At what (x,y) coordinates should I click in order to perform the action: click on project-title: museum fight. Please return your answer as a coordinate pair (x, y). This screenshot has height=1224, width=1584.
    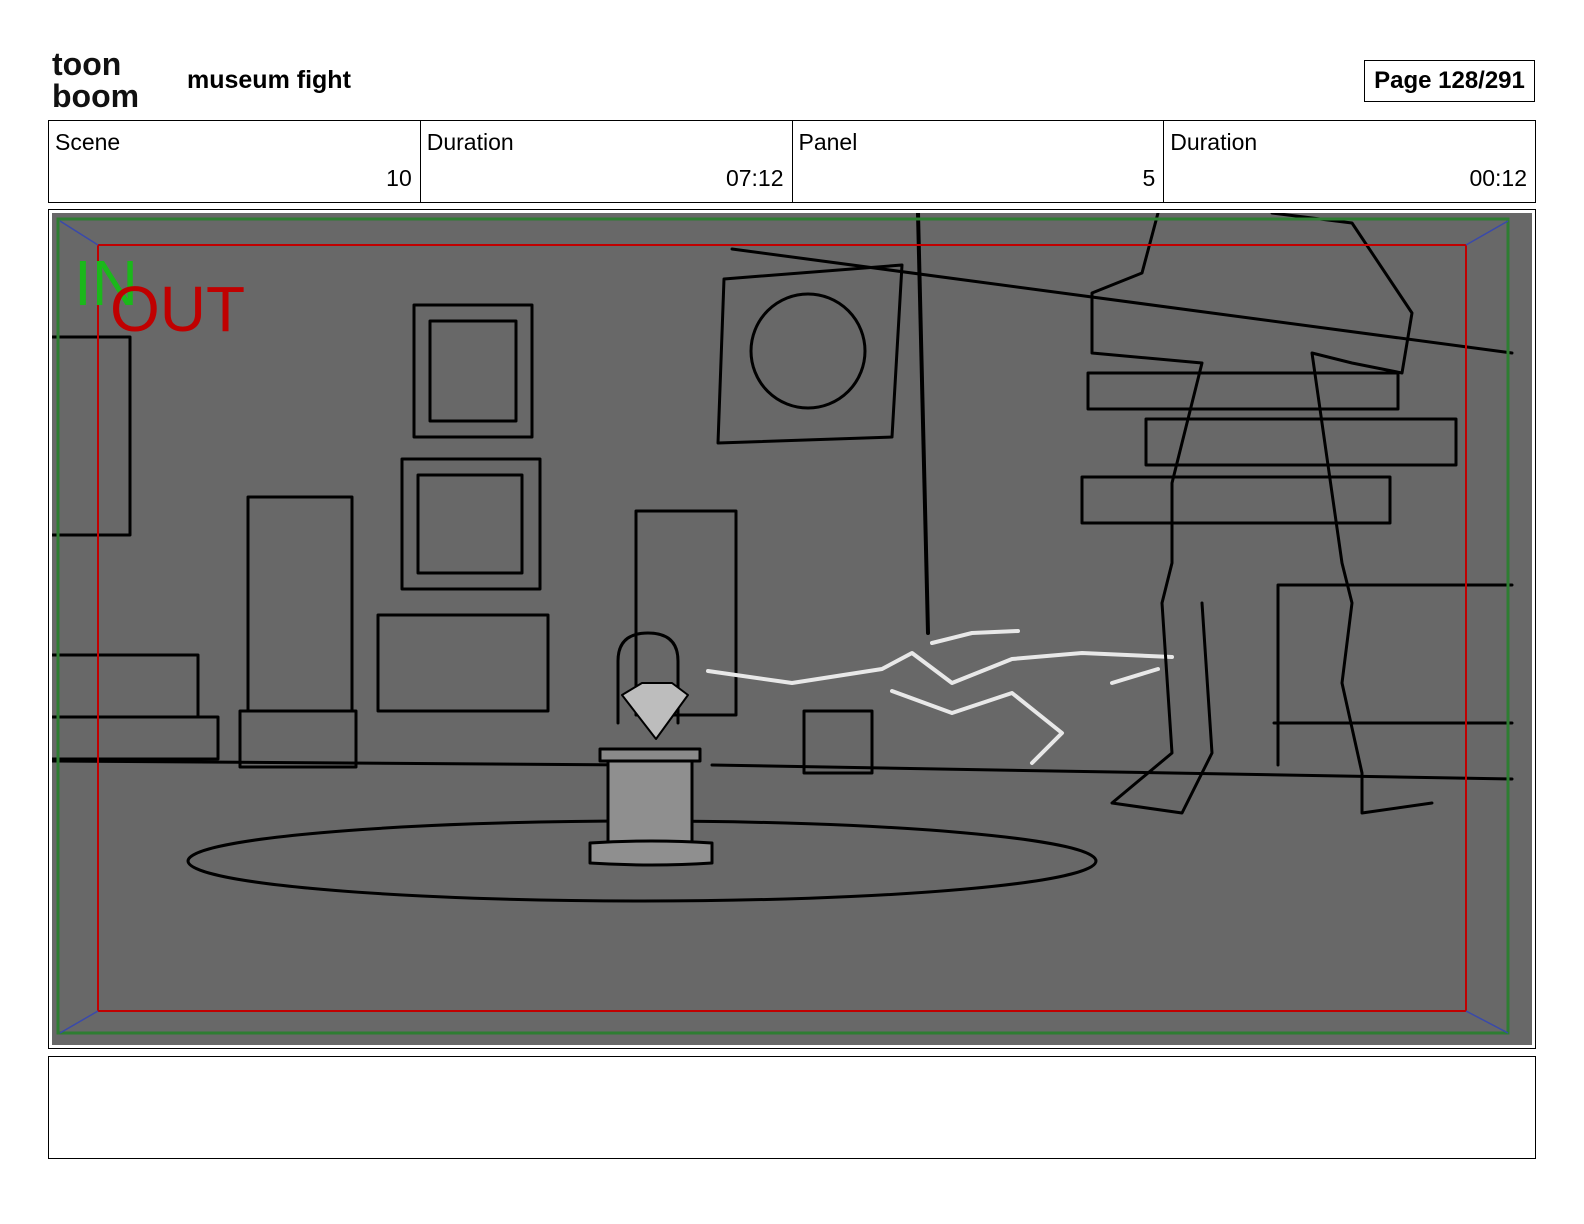
    Looking at the image, I should click on (269, 80).